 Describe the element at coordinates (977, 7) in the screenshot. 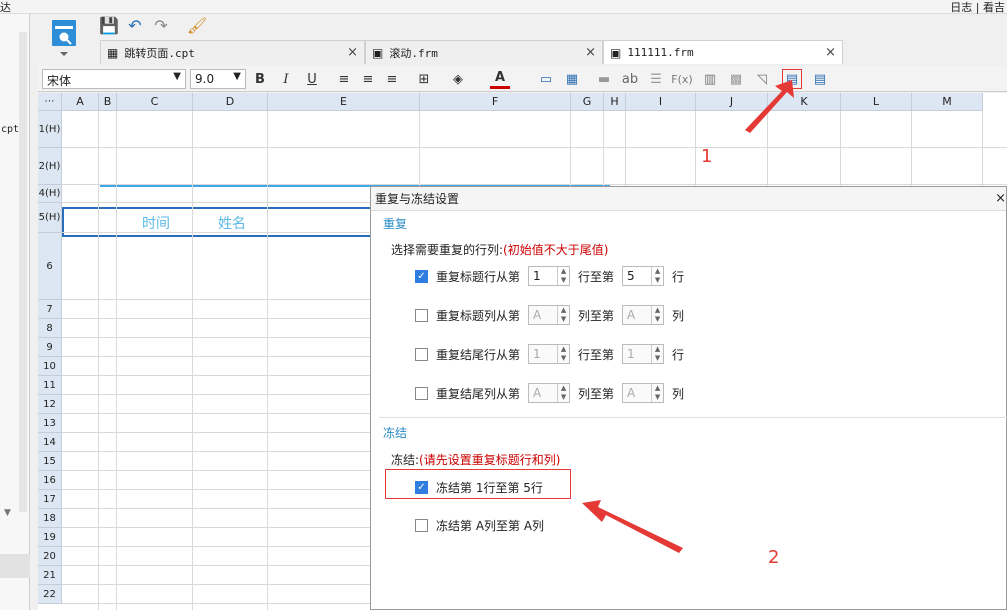

I see `window-title-right: 日志 | 看吉` at that location.